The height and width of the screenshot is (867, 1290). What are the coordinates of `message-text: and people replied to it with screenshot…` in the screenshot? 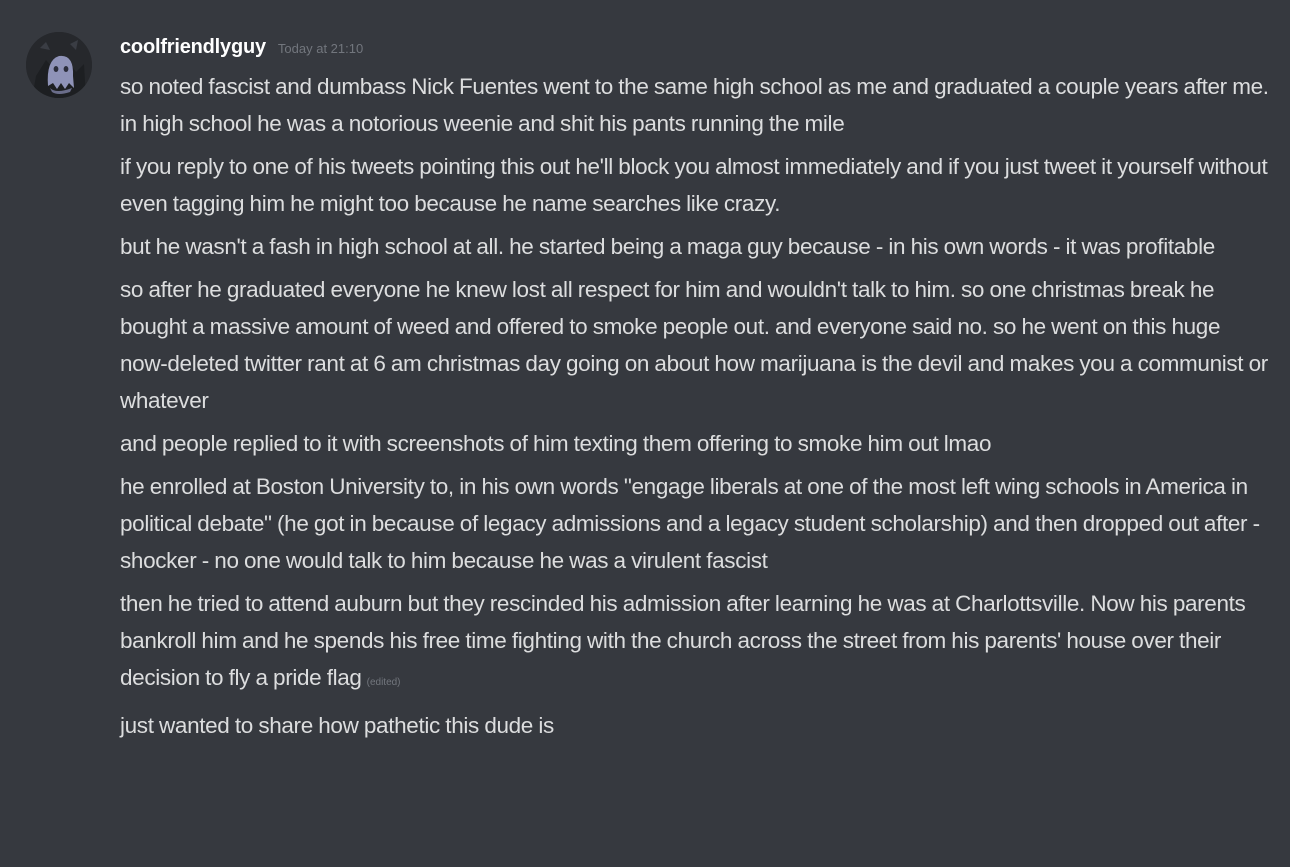 It's located at (556, 443).